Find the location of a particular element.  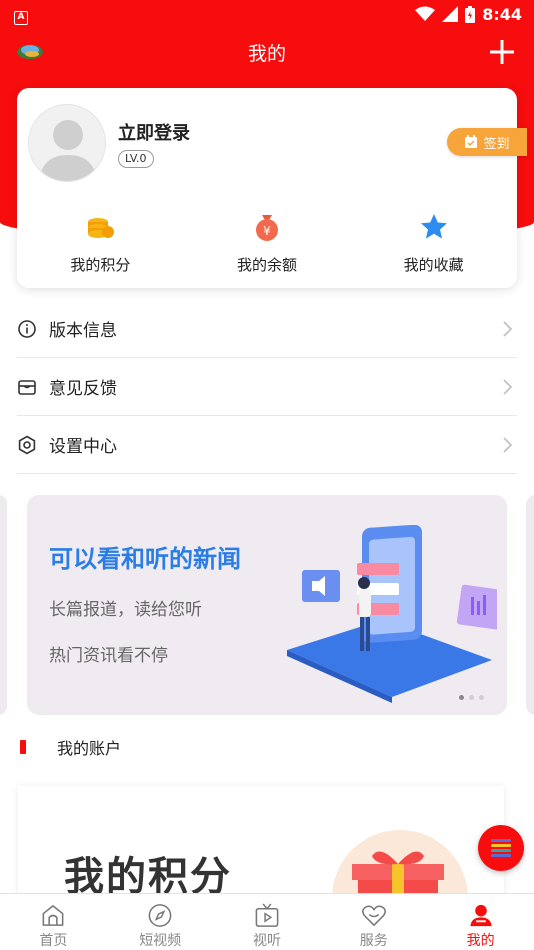

tab-short-video: 短视频 is located at coordinates (160, 922).